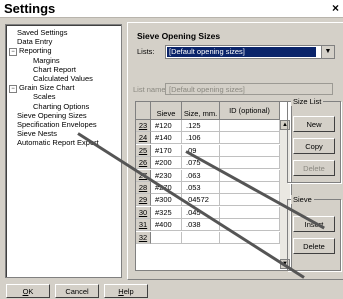 The height and width of the screenshot is (299, 343). I want to click on grid-header-rownum, so click(143, 111).